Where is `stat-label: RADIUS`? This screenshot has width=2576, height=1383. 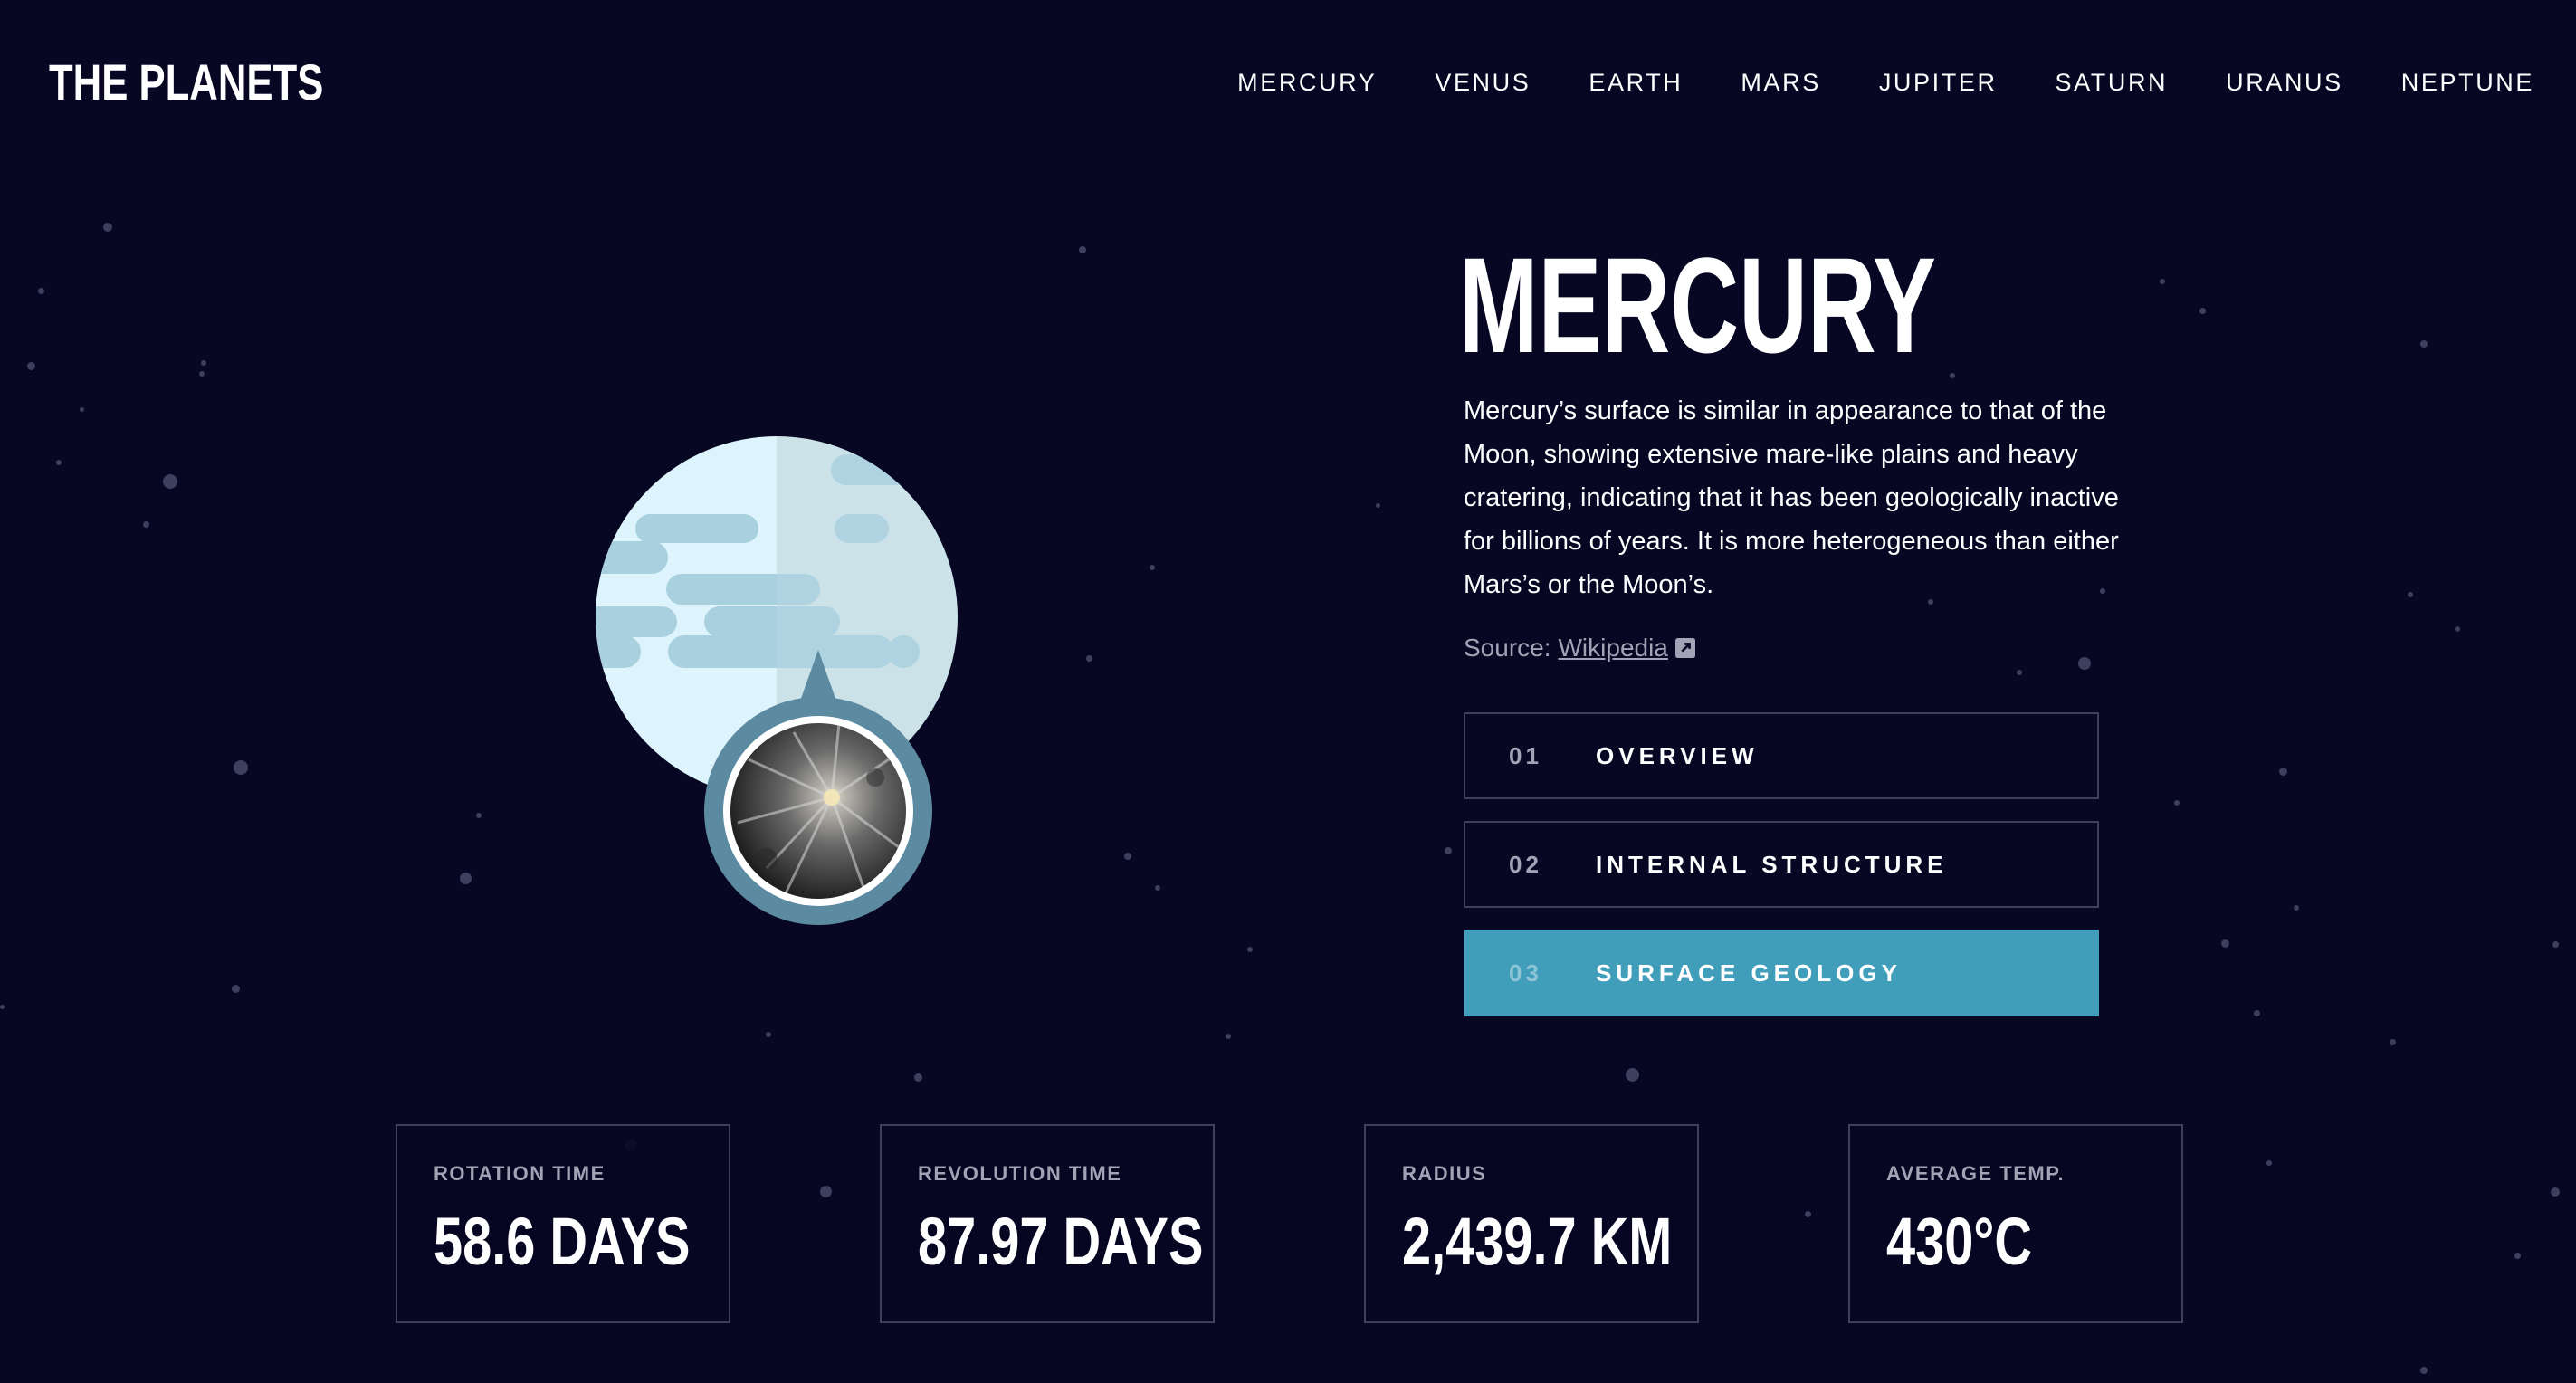 stat-label: RADIUS is located at coordinates (1444, 1173).